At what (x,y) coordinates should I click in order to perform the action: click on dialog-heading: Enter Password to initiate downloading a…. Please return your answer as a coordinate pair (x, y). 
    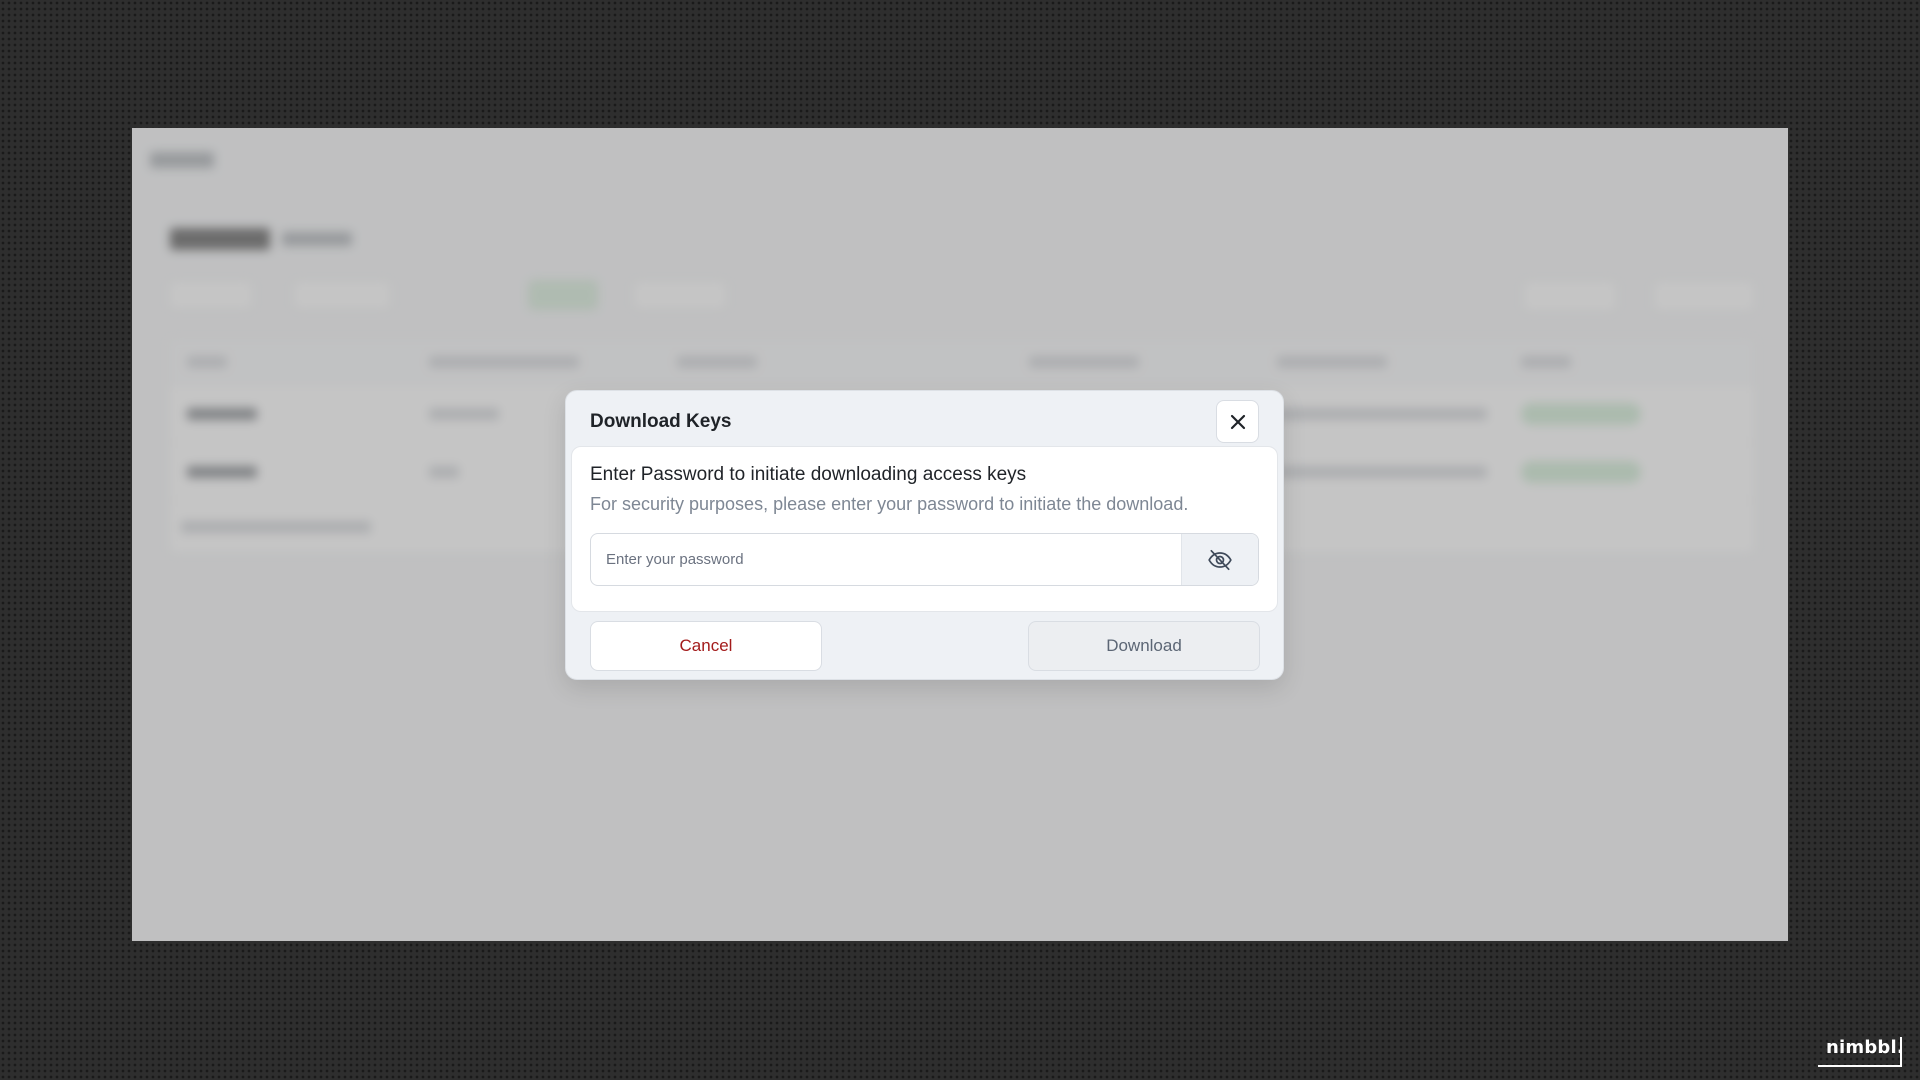
    Looking at the image, I should click on (808, 474).